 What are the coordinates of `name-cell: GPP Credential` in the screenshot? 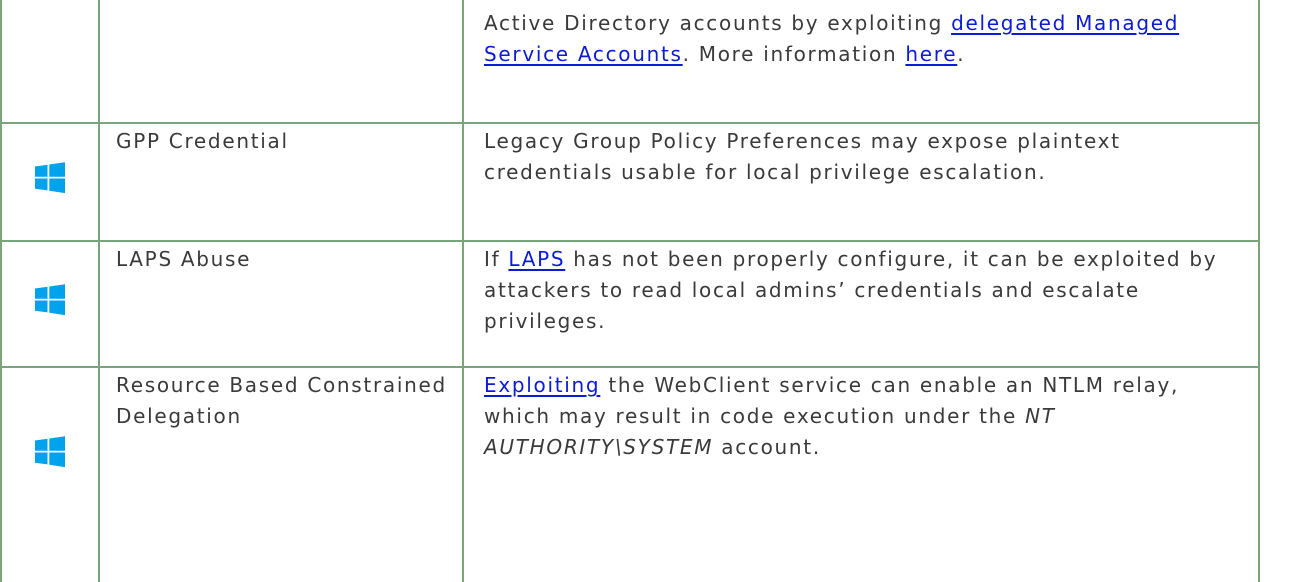 It's located at (281, 182).